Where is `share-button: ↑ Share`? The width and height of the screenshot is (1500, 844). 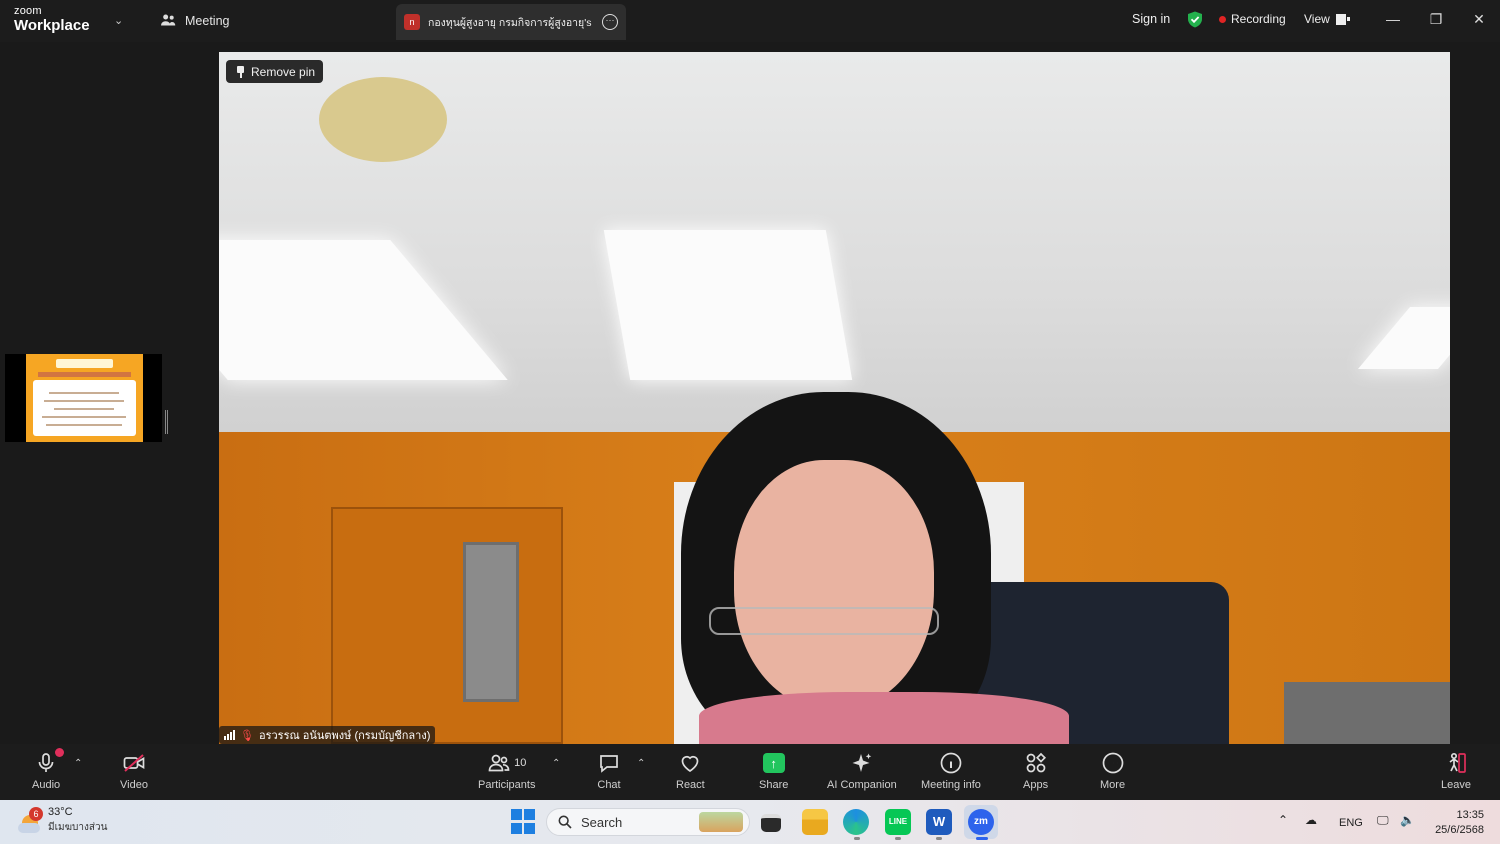
share-button: ↑ Share is located at coordinates (773, 770).